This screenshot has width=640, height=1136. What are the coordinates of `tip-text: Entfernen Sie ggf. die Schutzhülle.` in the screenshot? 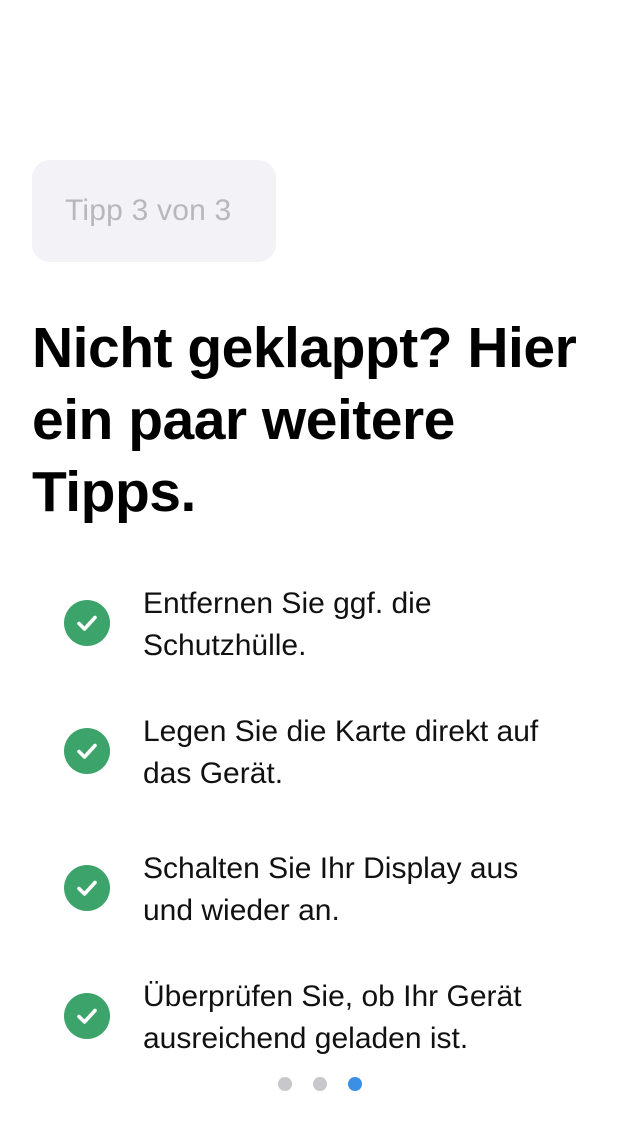 It's located at (287, 624).